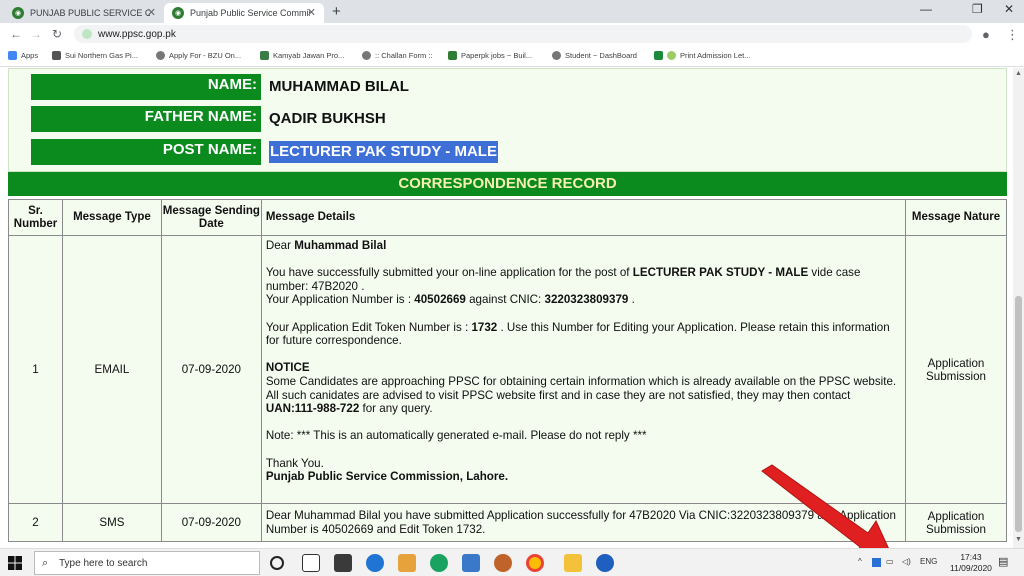 The width and height of the screenshot is (1024, 576). What do you see at coordinates (1009, 9) in the screenshot?
I see `close-window-button: ✕` at bounding box center [1009, 9].